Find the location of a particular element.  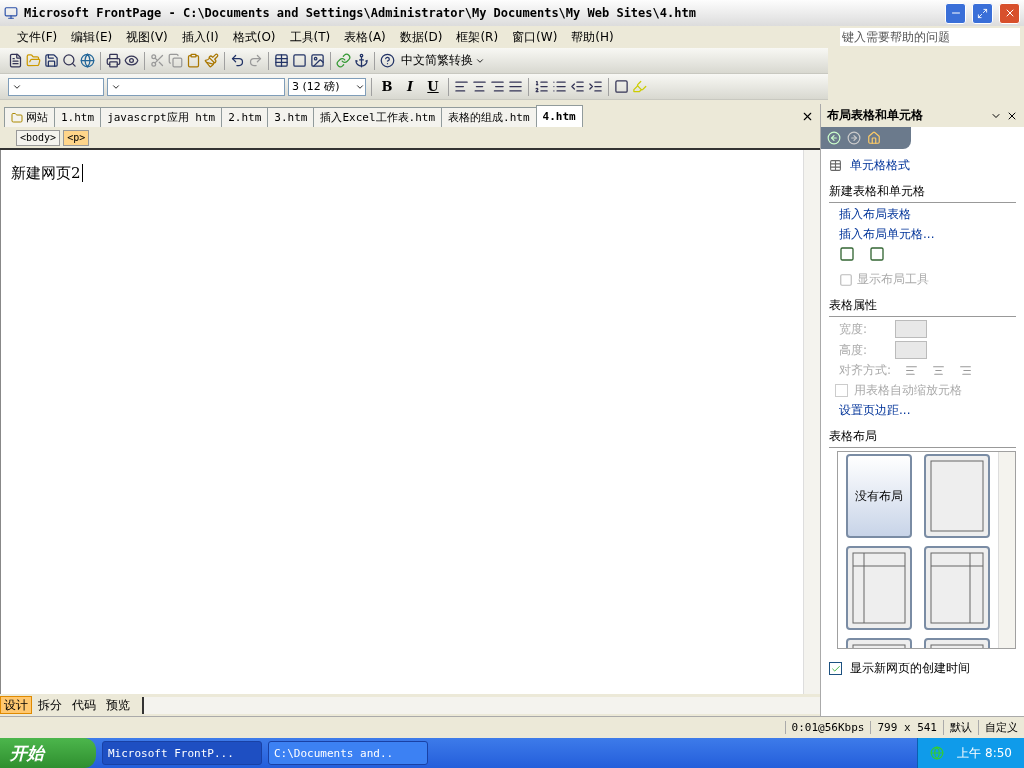

minimize-button is located at coordinates (955, 13).